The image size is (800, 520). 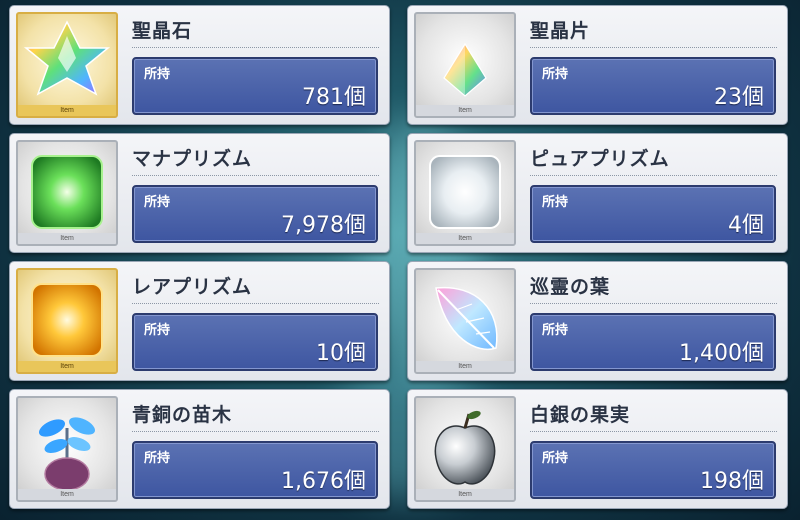 What do you see at coordinates (192, 287) in the screenshot?
I see `item-name: レアプリズム` at bounding box center [192, 287].